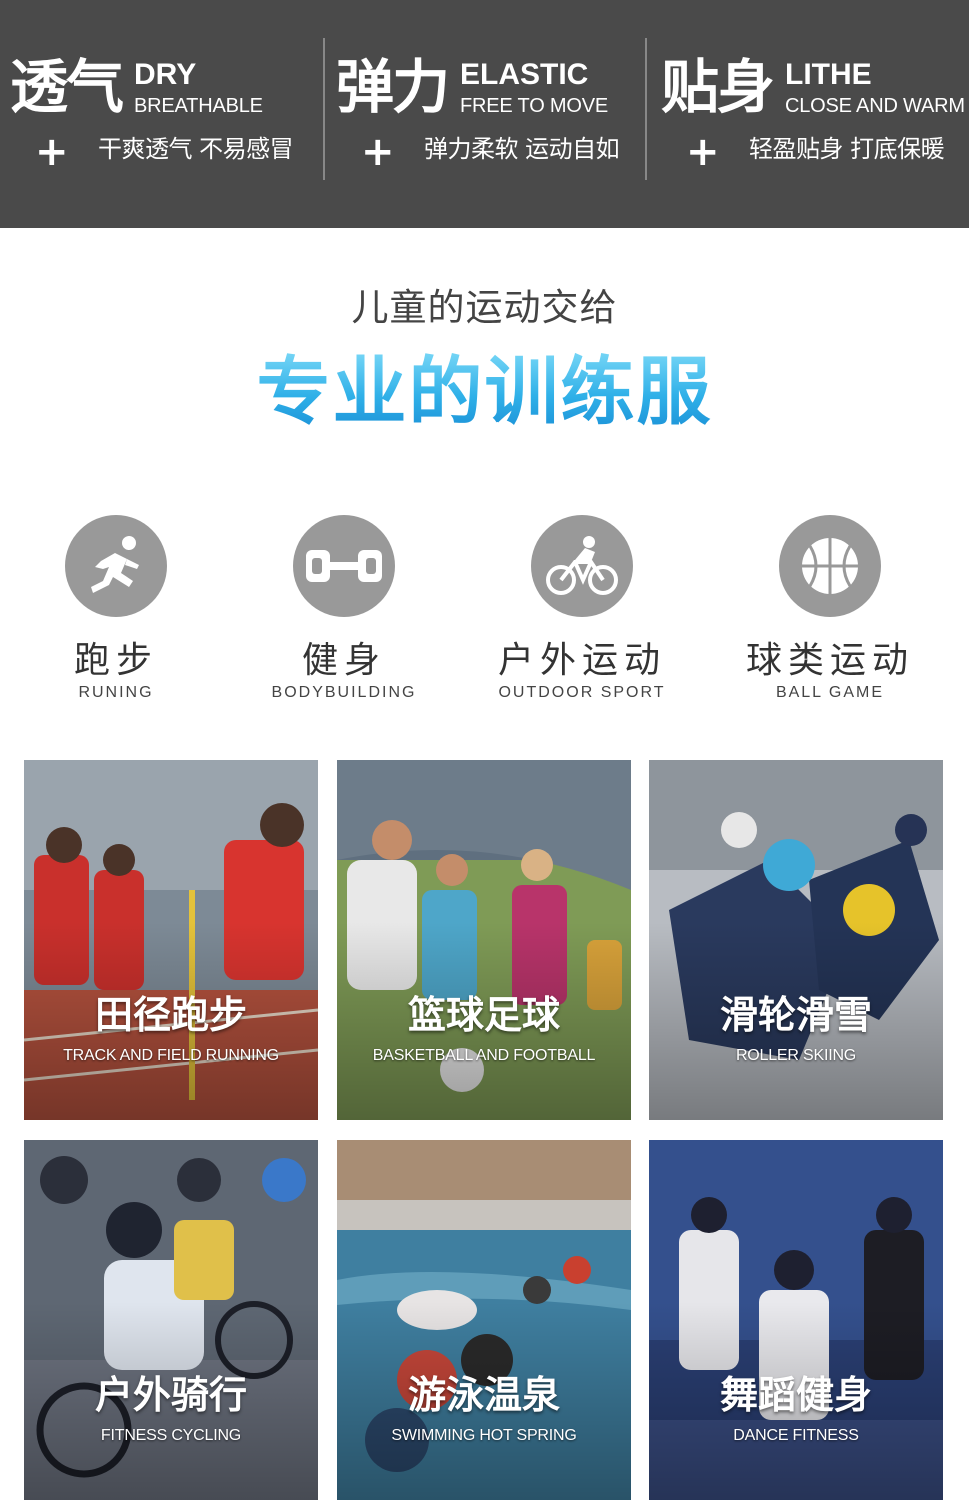 The image size is (969, 1500). I want to click on tile-title-zh: 舞蹈健身, so click(795, 1395).